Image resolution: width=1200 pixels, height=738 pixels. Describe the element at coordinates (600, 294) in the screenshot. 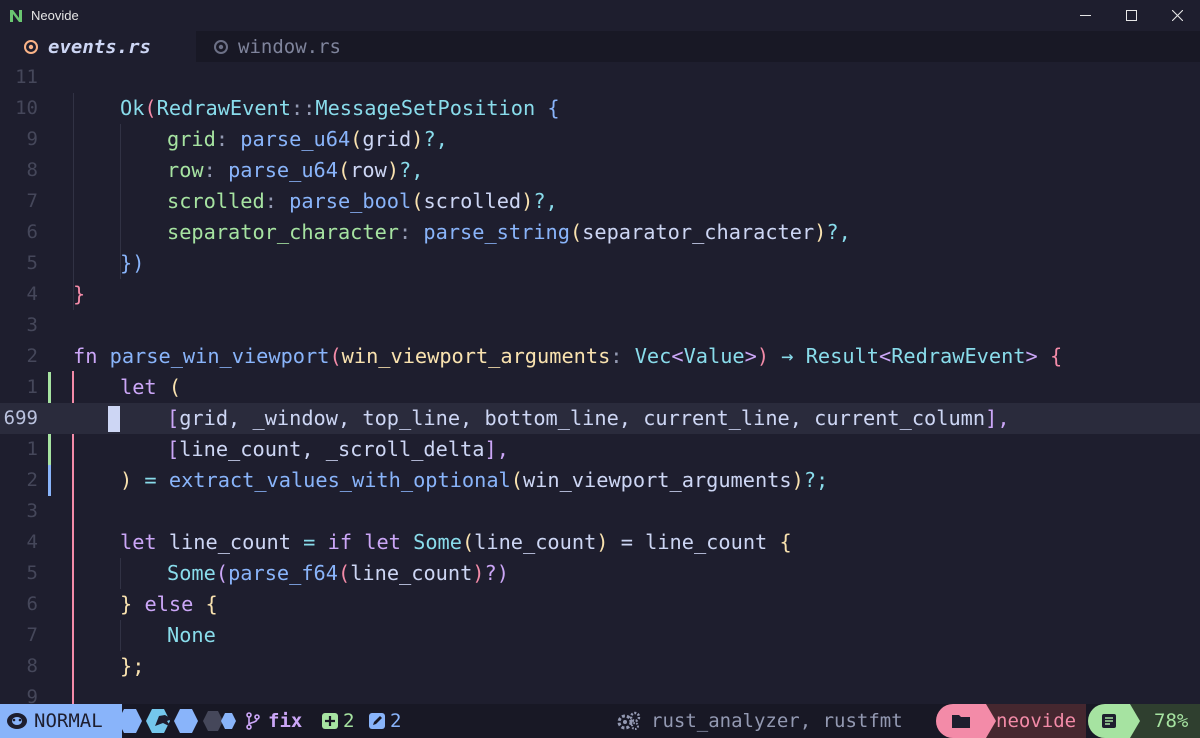

I see `code-line: 4 }` at that location.